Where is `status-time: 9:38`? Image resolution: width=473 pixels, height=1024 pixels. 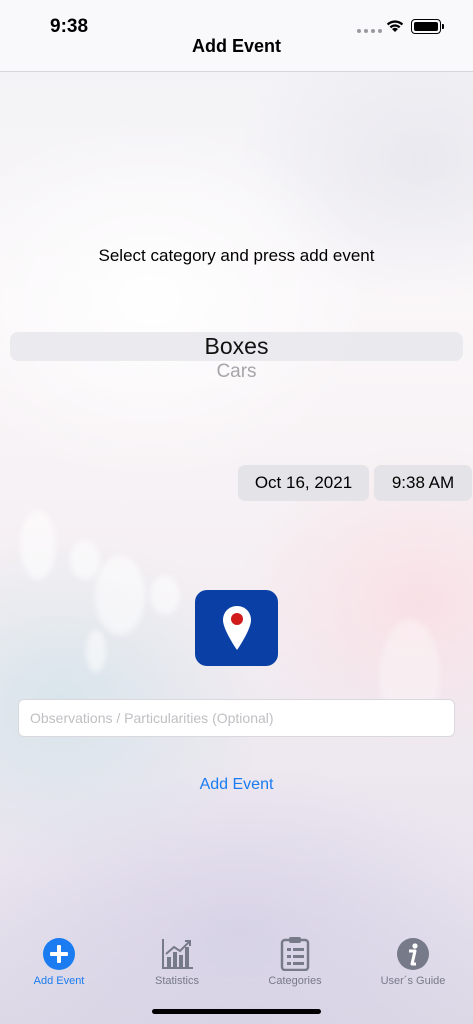 status-time: 9:38 is located at coordinates (69, 26).